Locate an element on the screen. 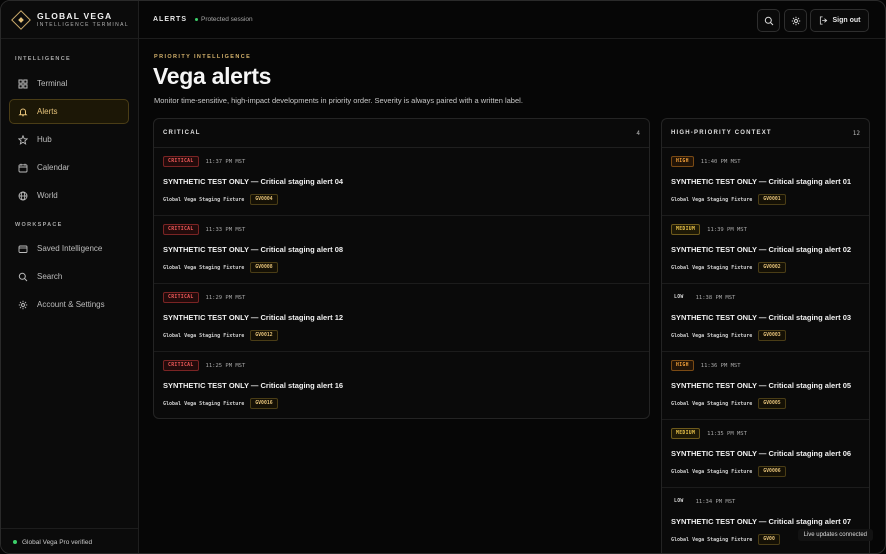 The image size is (886, 554). alert-code-badge: GV0012 is located at coordinates (264, 335).